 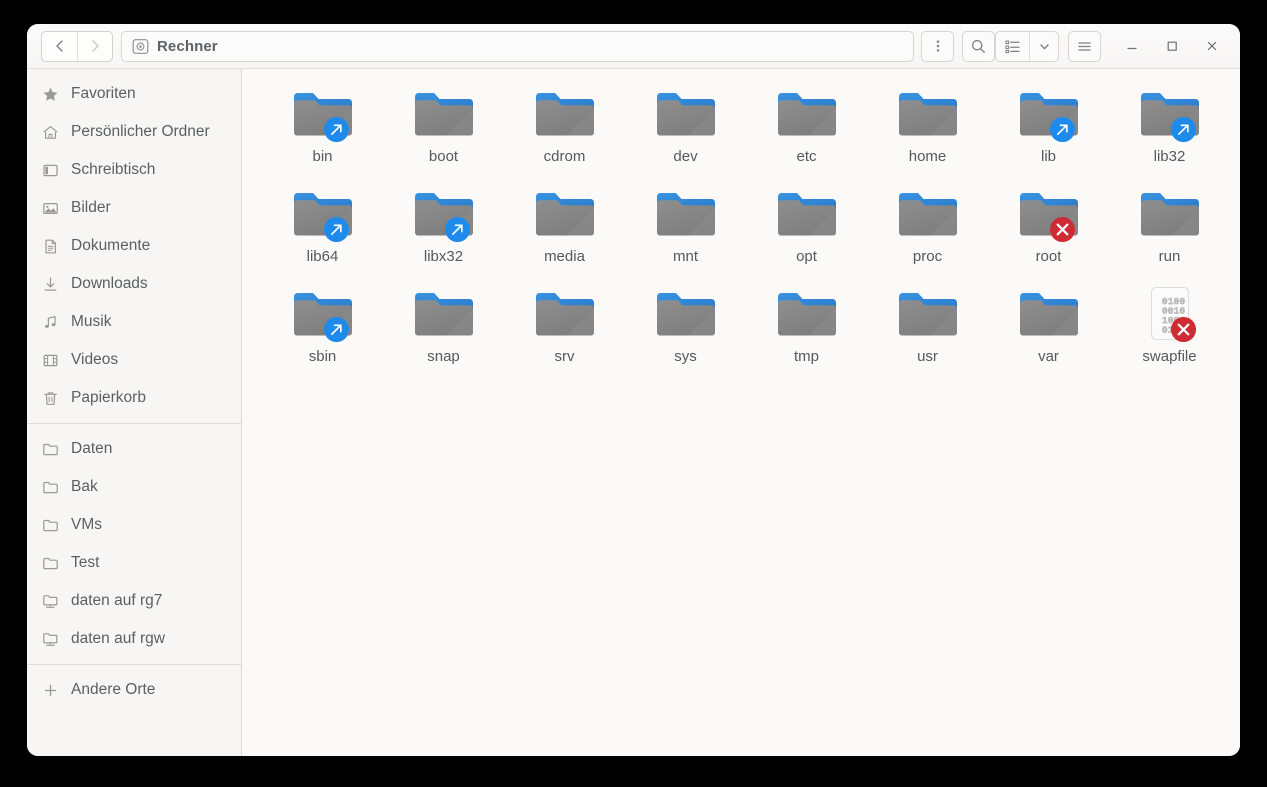 What do you see at coordinates (113, 169) in the screenshot?
I see `sidebar-item-label: Schreibtisch` at bounding box center [113, 169].